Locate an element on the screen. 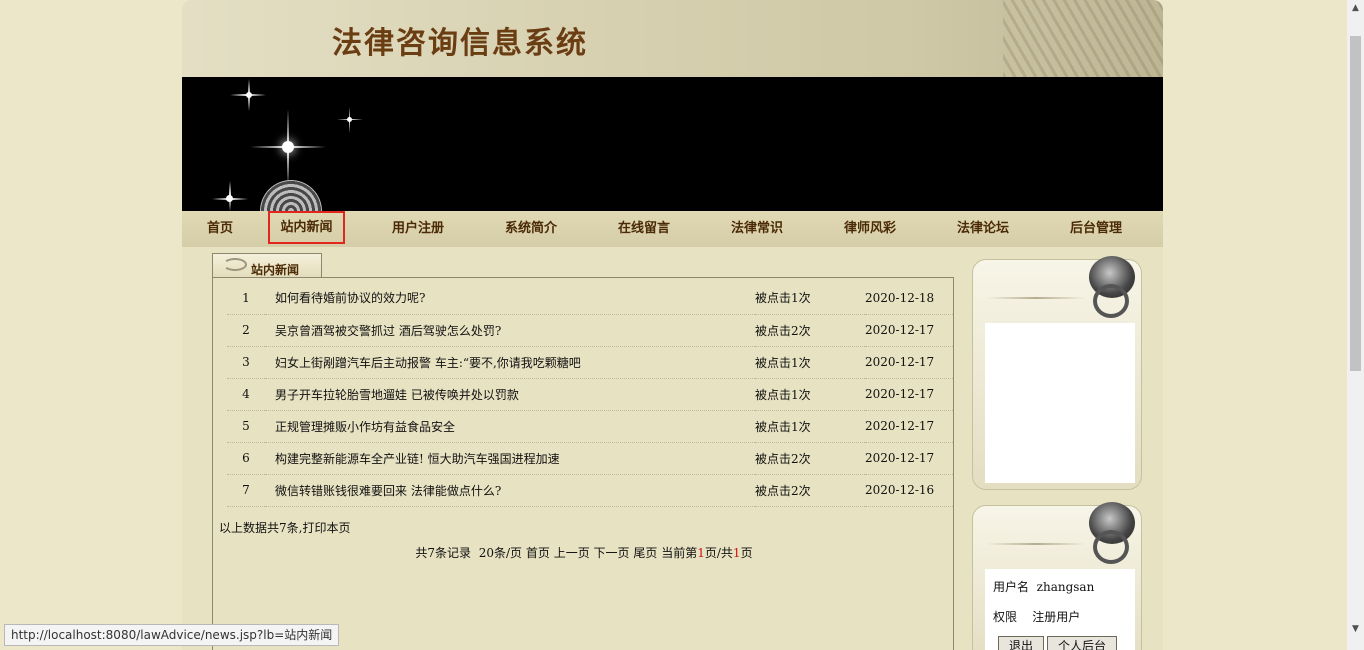 The height and width of the screenshot is (650, 1364). site-header: 法律咨询信息系统 is located at coordinates (672, 38).